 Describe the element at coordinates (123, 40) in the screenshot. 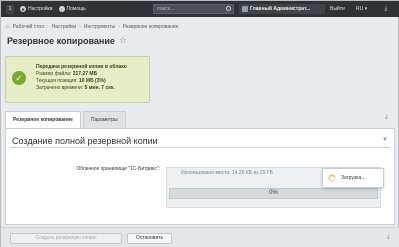

I see `favorite-star-icon: ☆` at that location.